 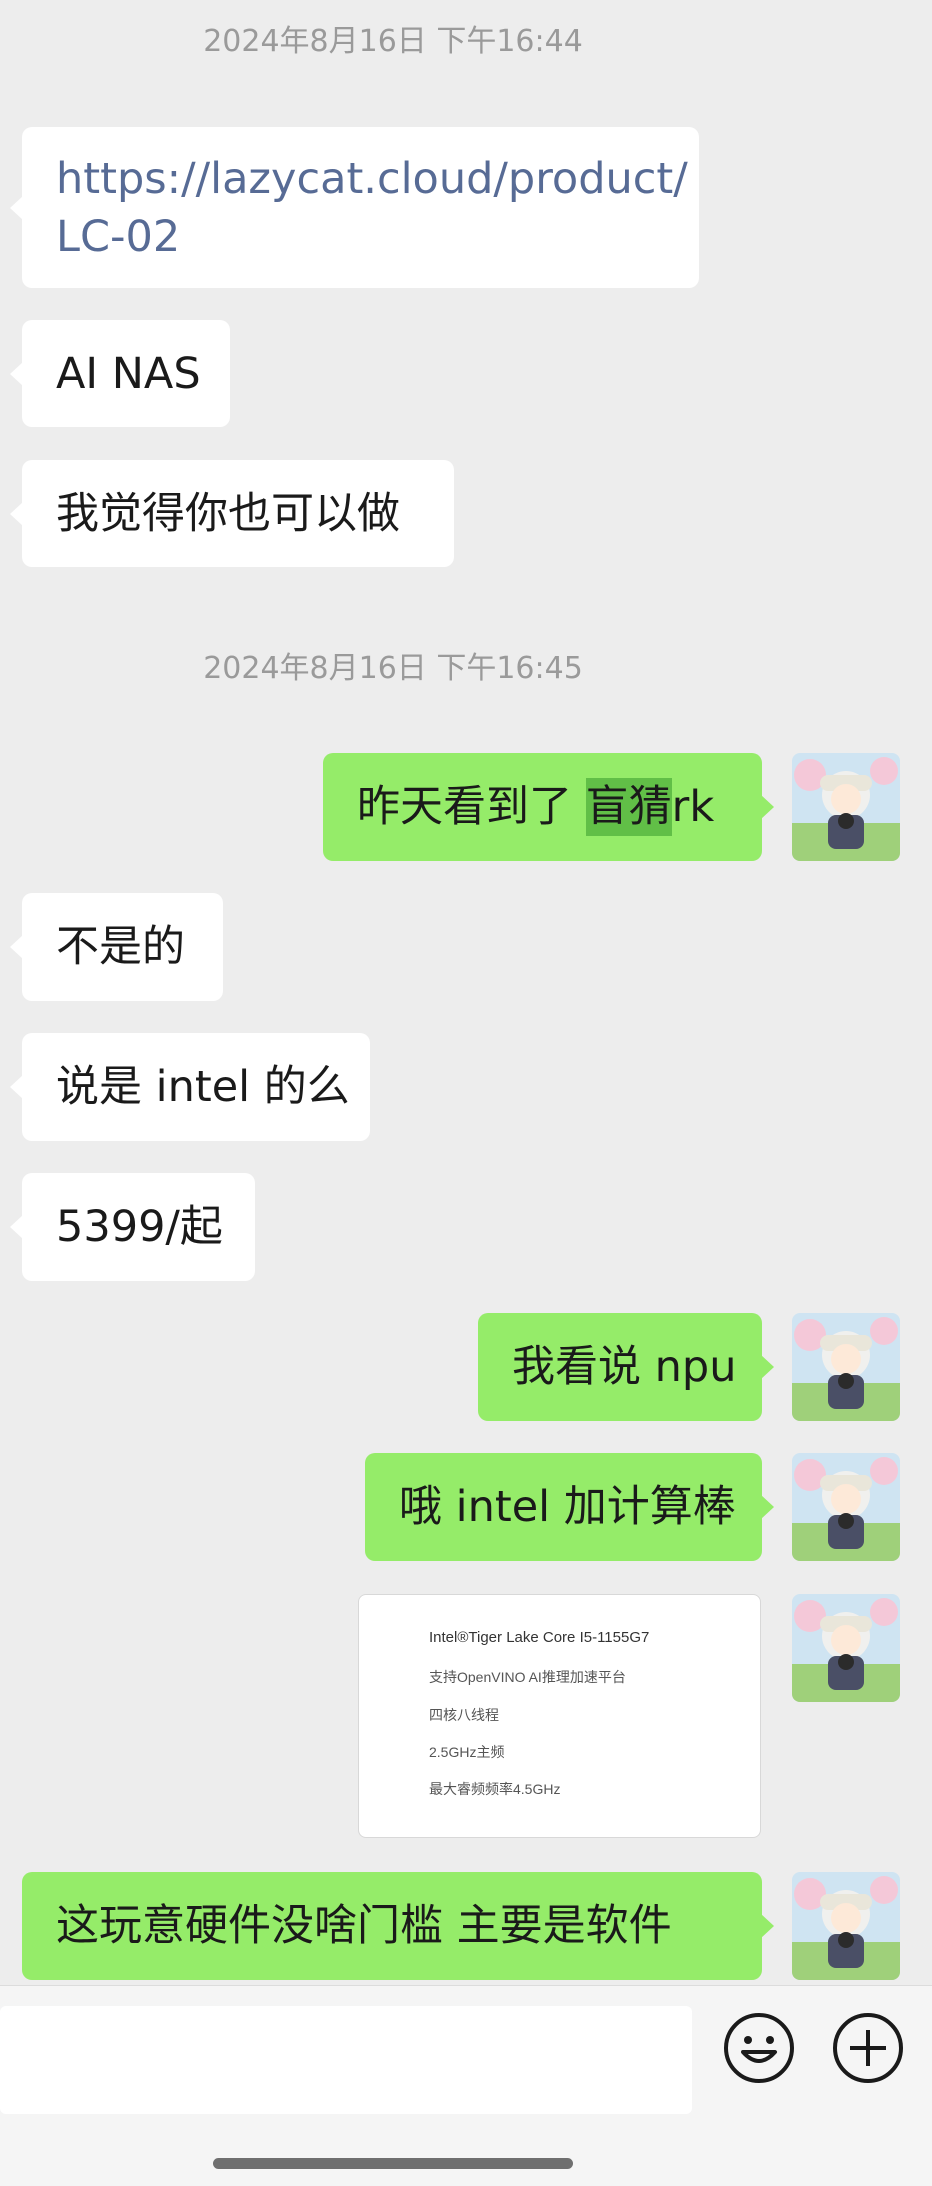 I want to click on message-text: 我觉得你也可以做, so click(x=228, y=513).